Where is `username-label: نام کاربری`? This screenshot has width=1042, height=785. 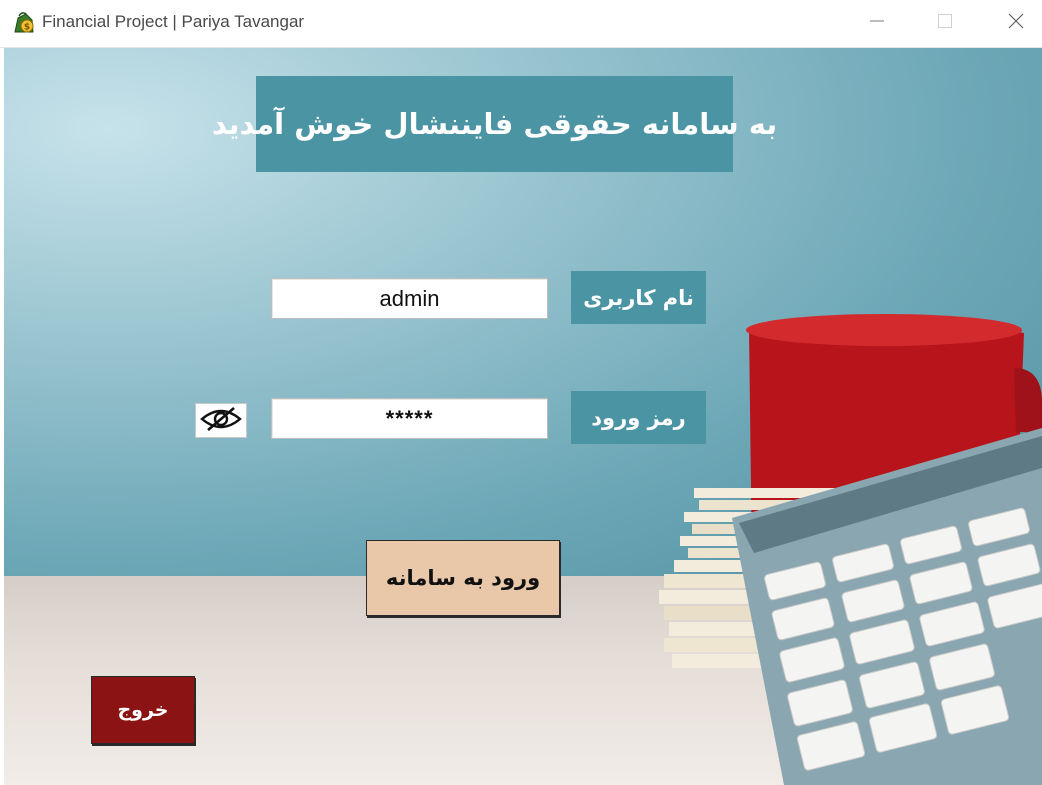 username-label: نام کاربری is located at coordinates (638, 297).